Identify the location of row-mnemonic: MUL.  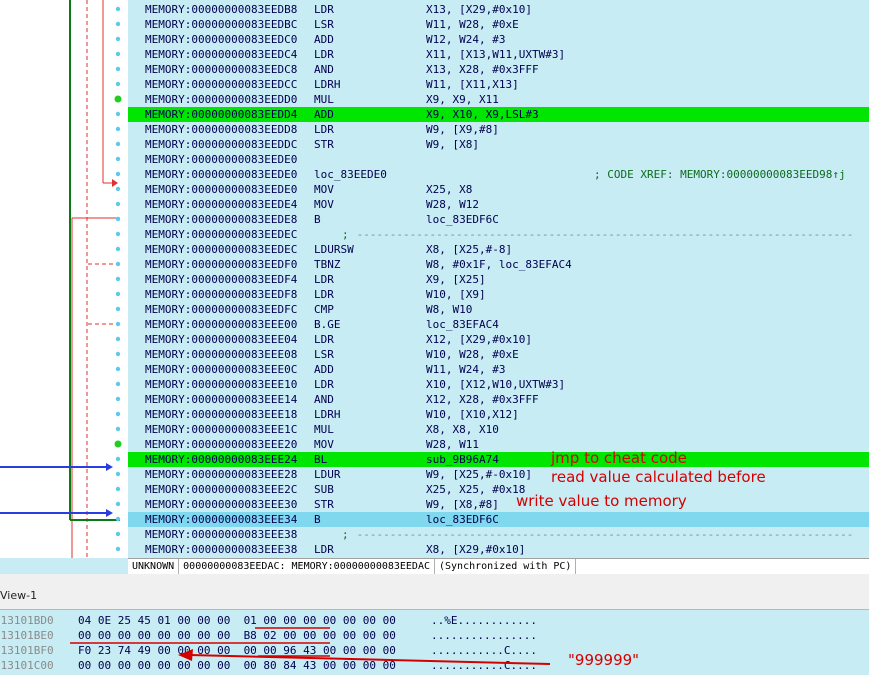
(324, 99).